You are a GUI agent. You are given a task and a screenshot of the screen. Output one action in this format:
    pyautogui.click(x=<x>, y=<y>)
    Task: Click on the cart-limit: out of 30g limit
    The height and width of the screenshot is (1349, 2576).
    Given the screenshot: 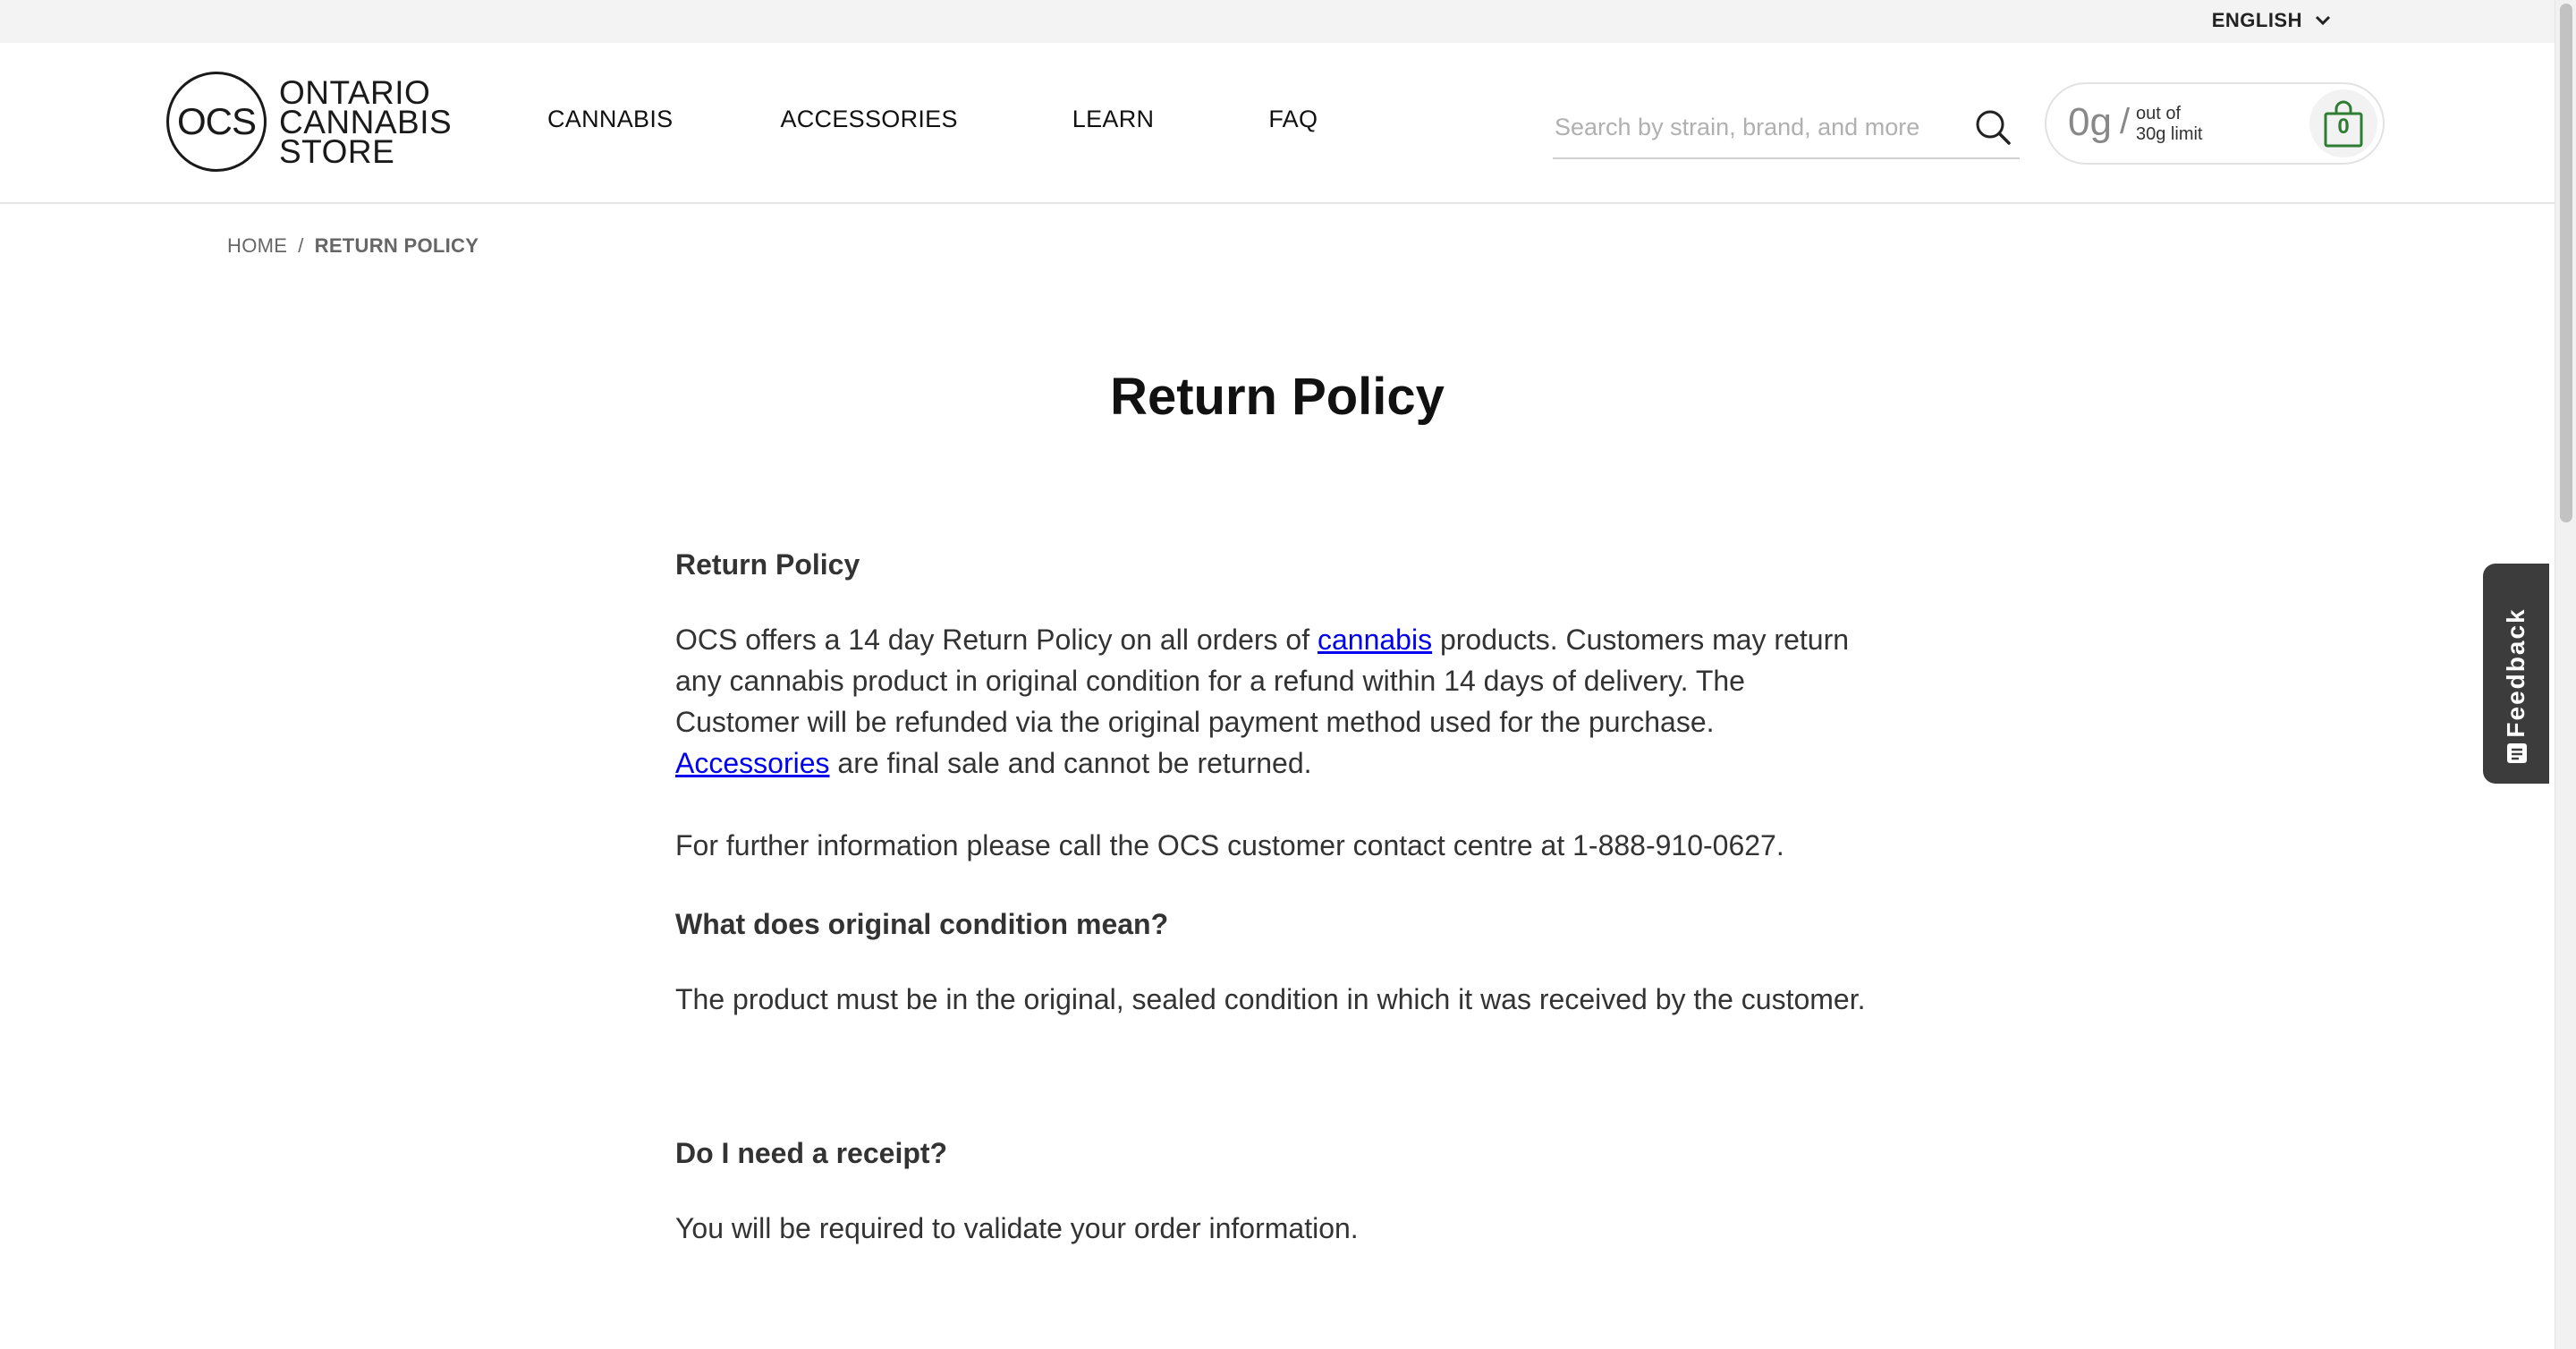 What is the action you would take?
    pyautogui.click(x=2169, y=124)
    